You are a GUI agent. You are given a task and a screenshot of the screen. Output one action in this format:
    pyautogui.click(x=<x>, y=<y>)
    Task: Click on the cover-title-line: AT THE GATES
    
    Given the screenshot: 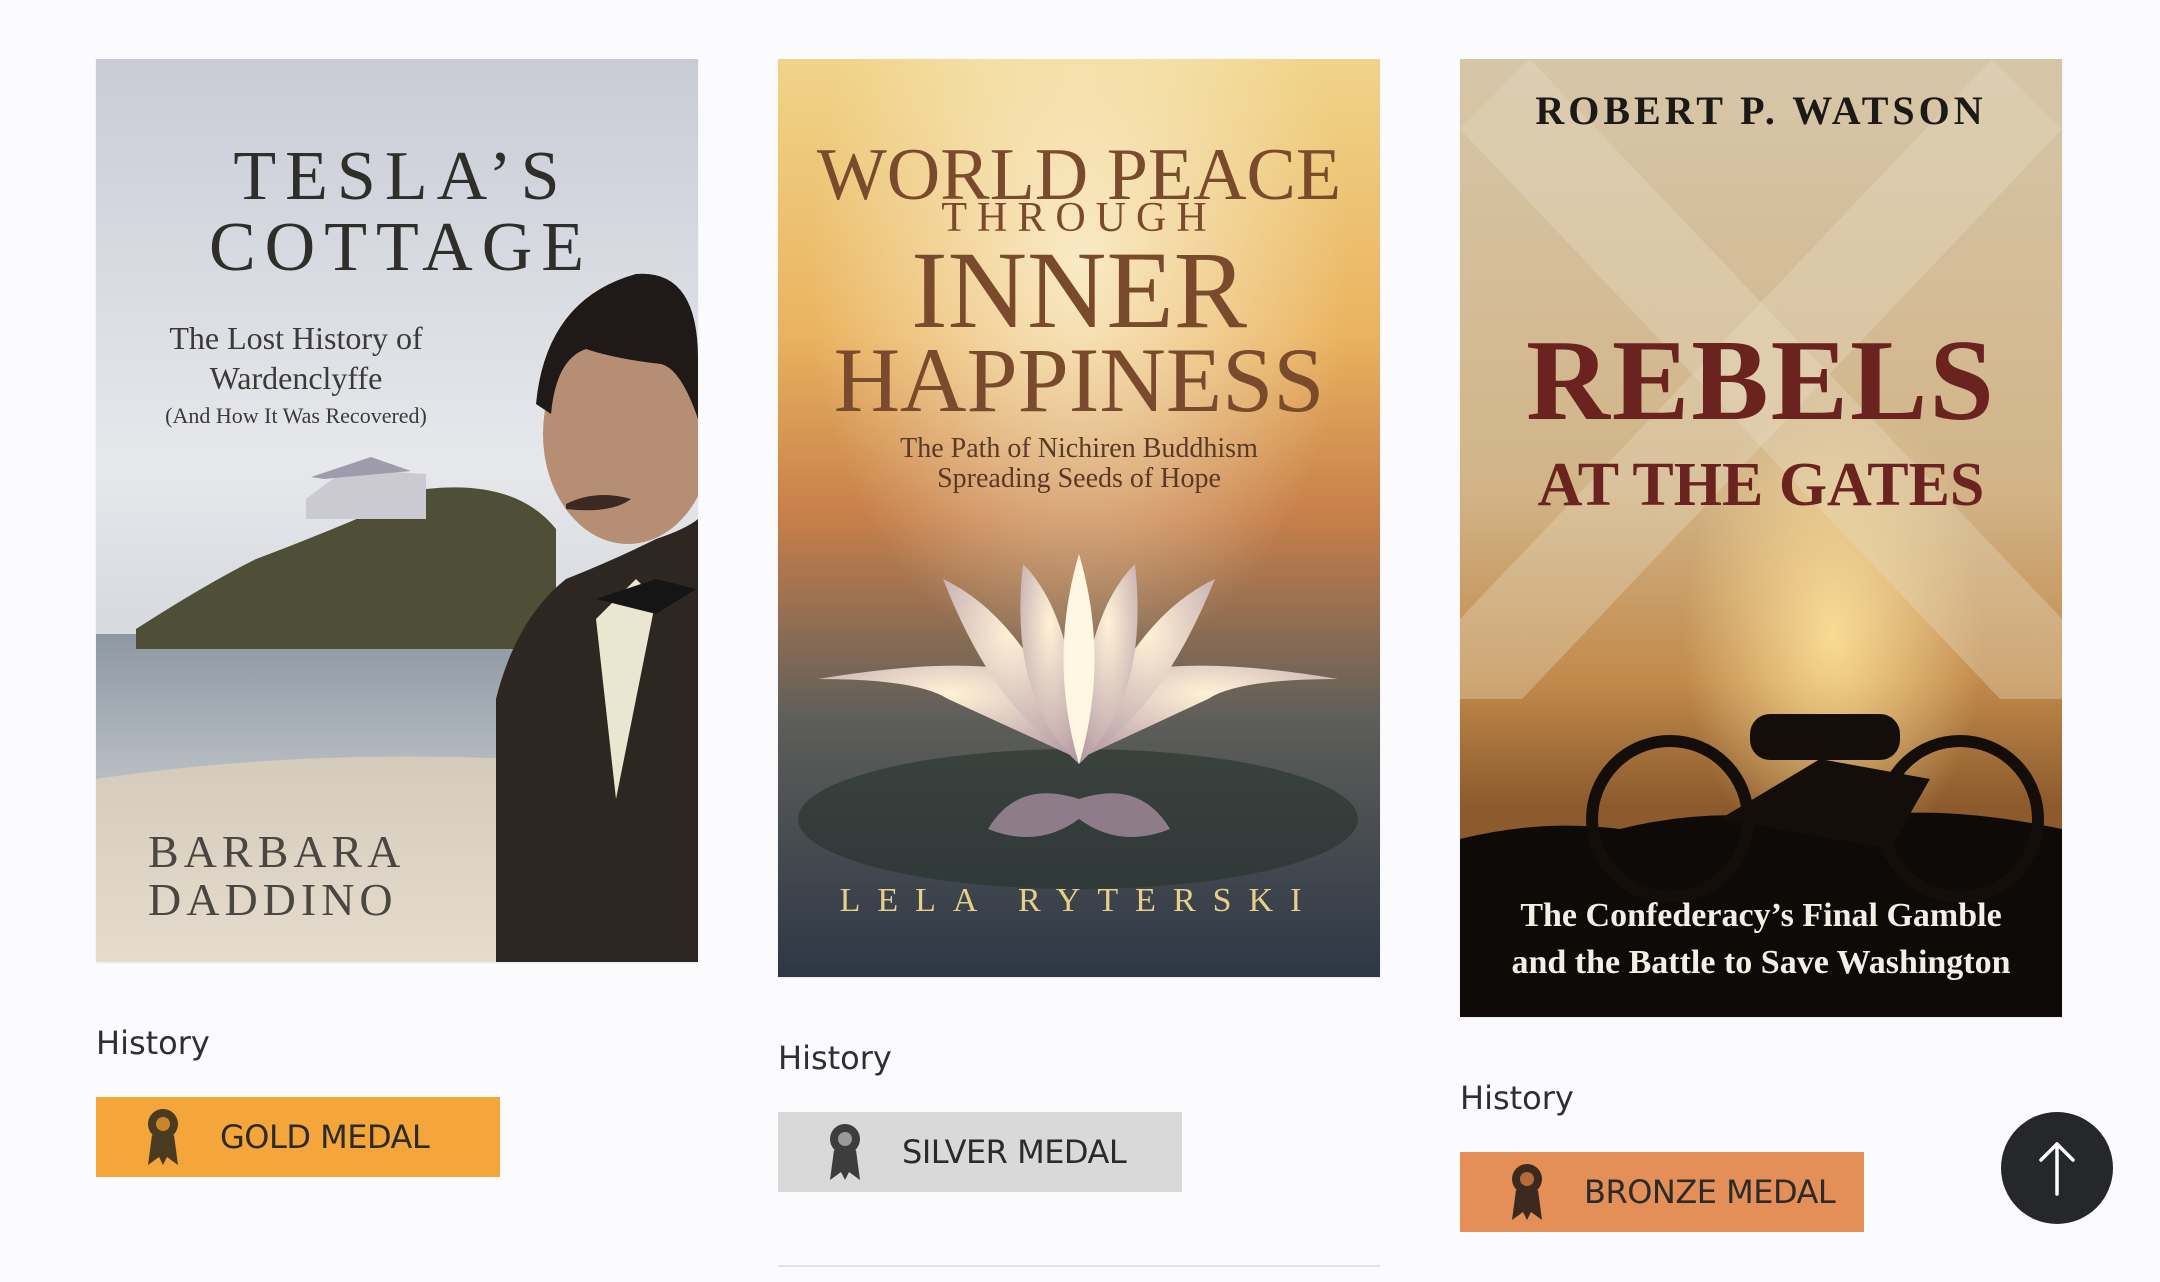 What is the action you would take?
    pyautogui.click(x=1761, y=485)
    